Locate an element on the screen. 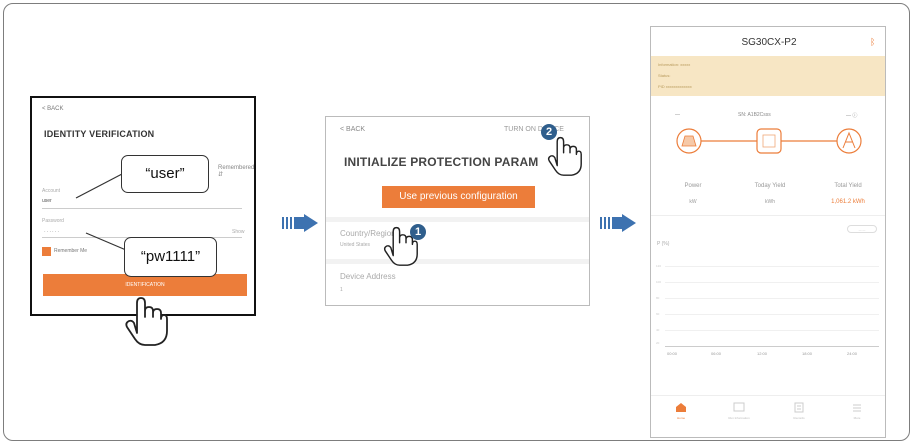 The width and height of the screenshot is (915, 446). y-tick: 20 is located at coordinates (658, 343).